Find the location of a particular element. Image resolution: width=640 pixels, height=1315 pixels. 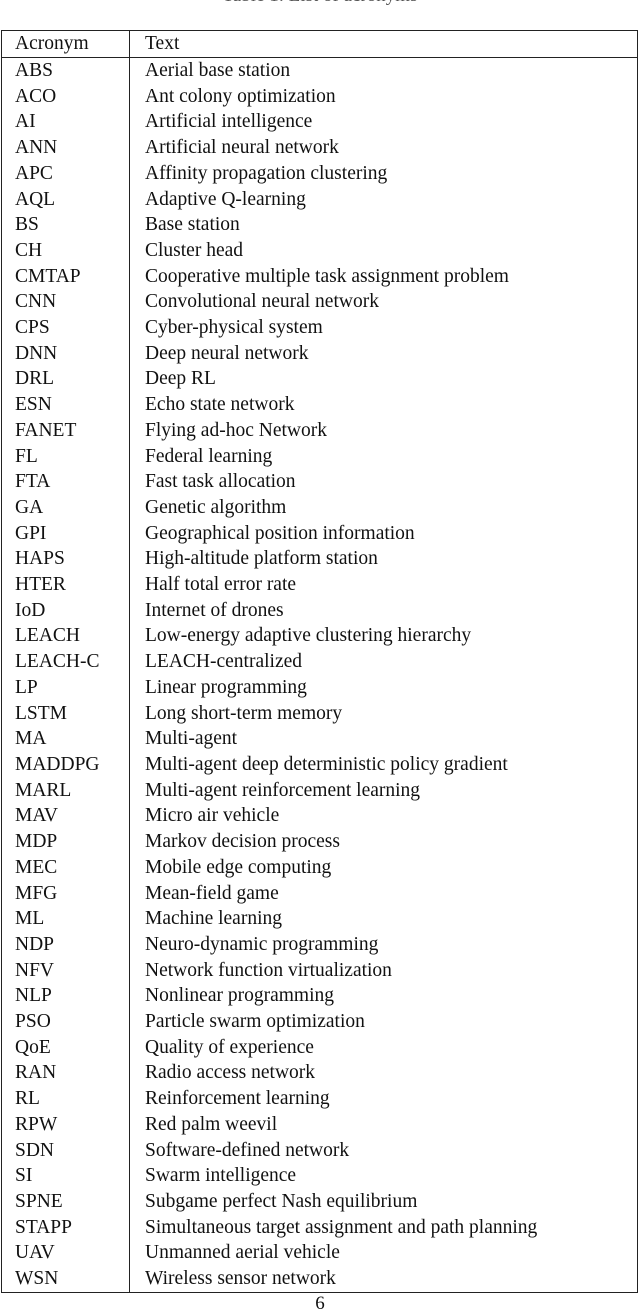

table-row: ML Machine learning is located at coordinates (319, 919).